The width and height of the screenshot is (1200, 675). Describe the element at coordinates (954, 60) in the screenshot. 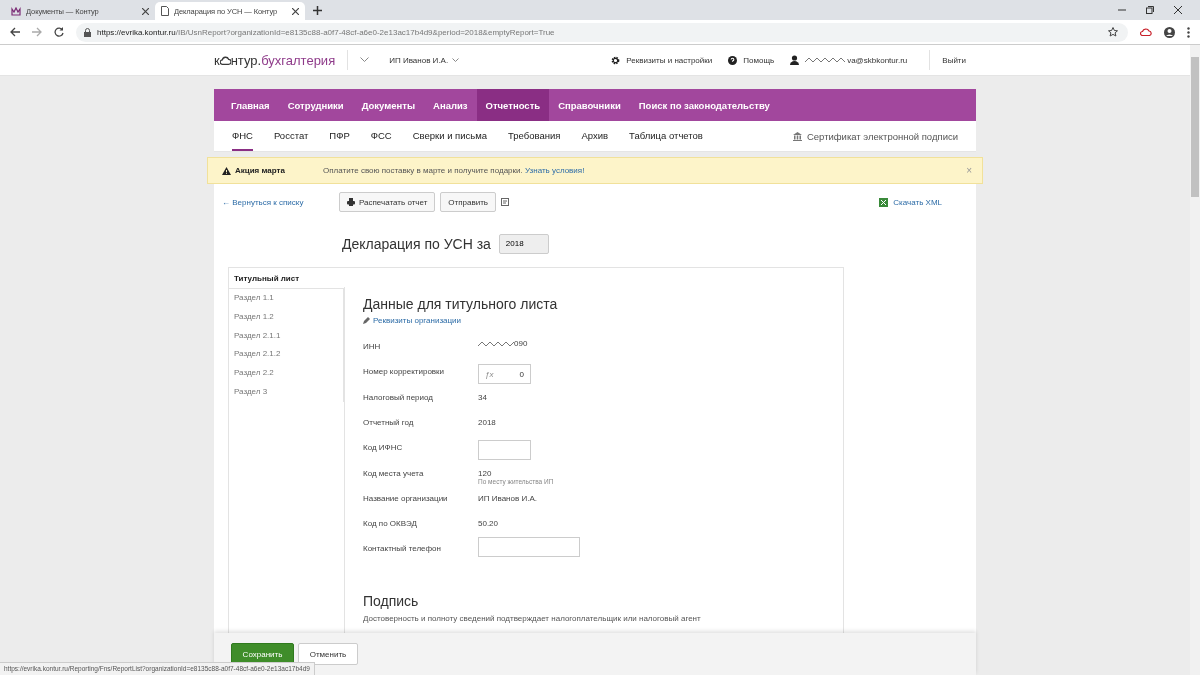

I see `logout-link: Выйти` at that location.